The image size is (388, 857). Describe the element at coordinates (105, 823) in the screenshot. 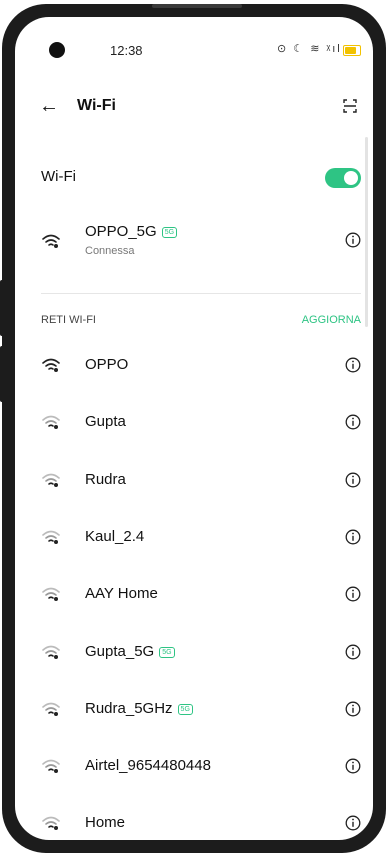

I see `network-name: Home` at that location.